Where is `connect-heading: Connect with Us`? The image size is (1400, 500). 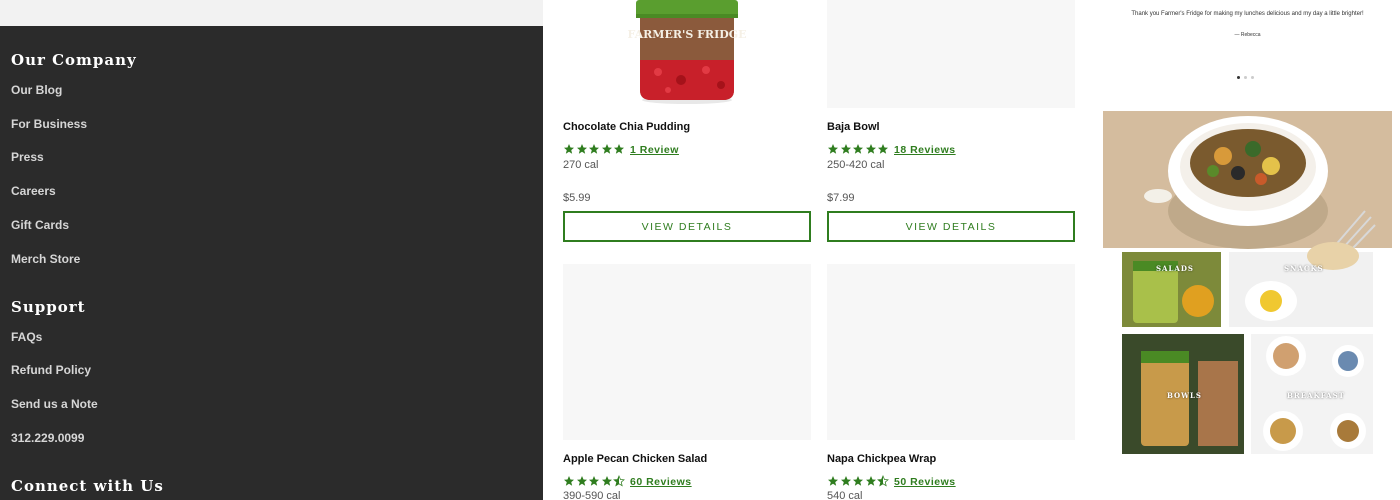
connect-heading: Connect with Us is located at coordinates (87, 486).